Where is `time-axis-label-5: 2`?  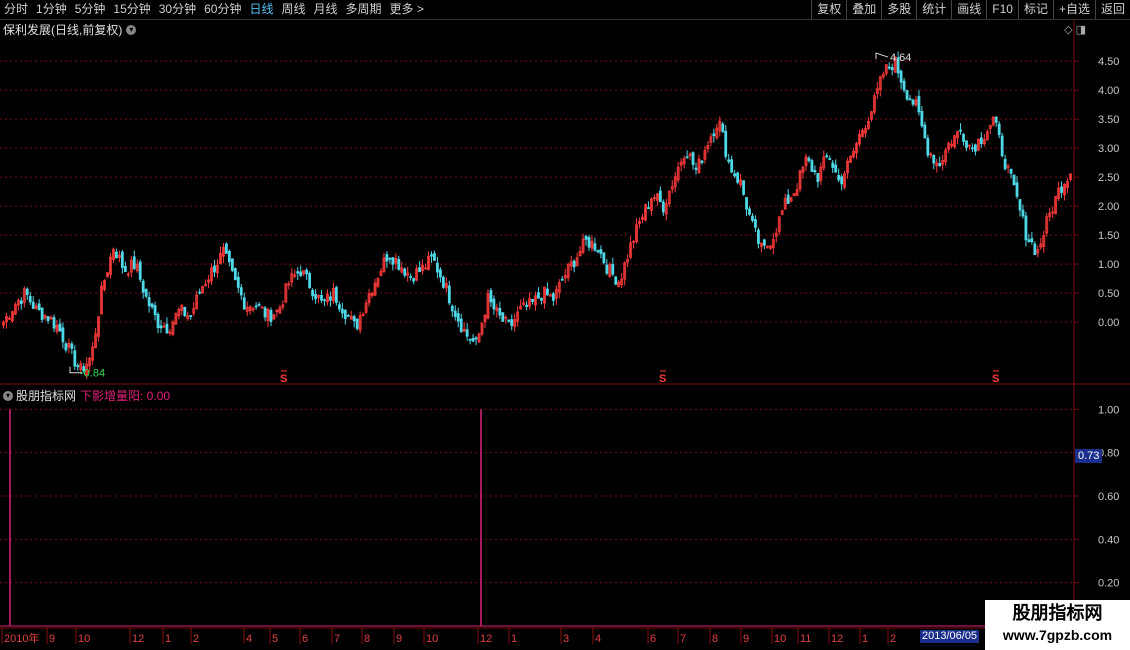
time-axis-label-5: 2 is located at coordinates (196, 639).